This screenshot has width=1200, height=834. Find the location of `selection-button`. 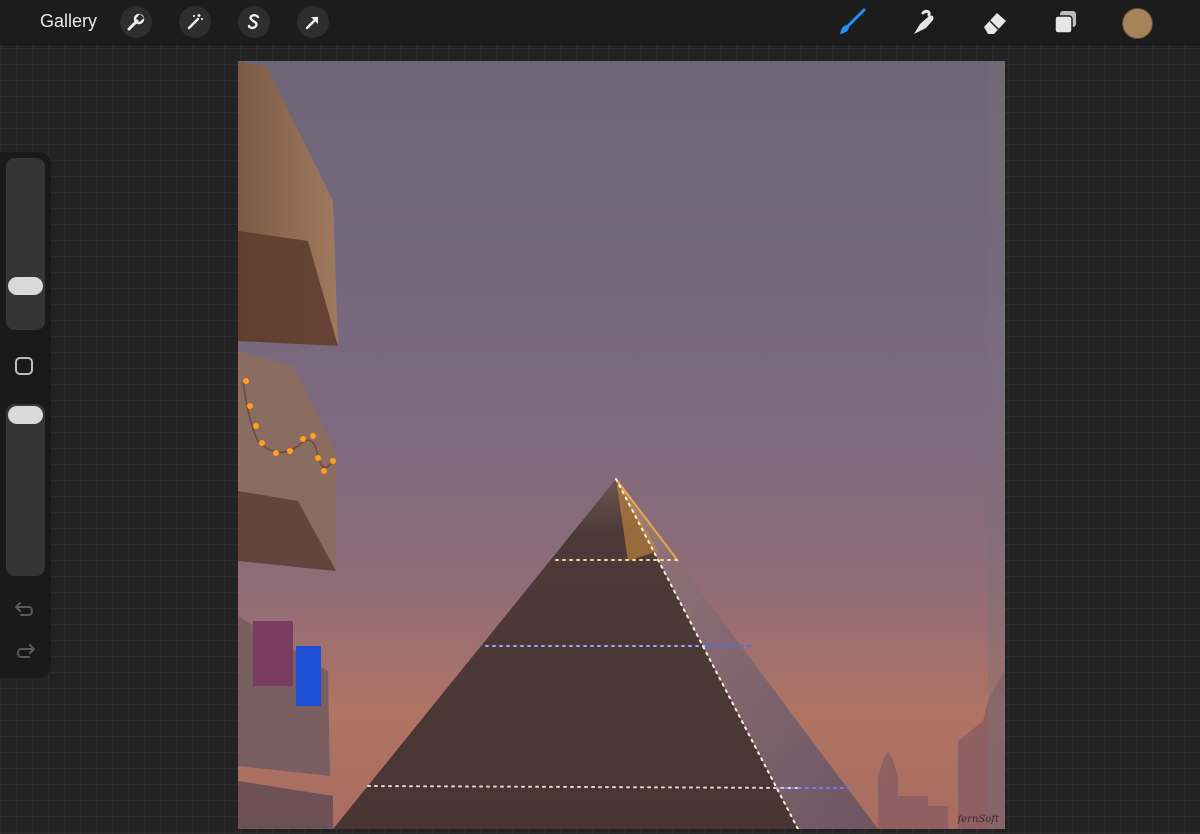

selection-button is located at coordinates (254, 22).